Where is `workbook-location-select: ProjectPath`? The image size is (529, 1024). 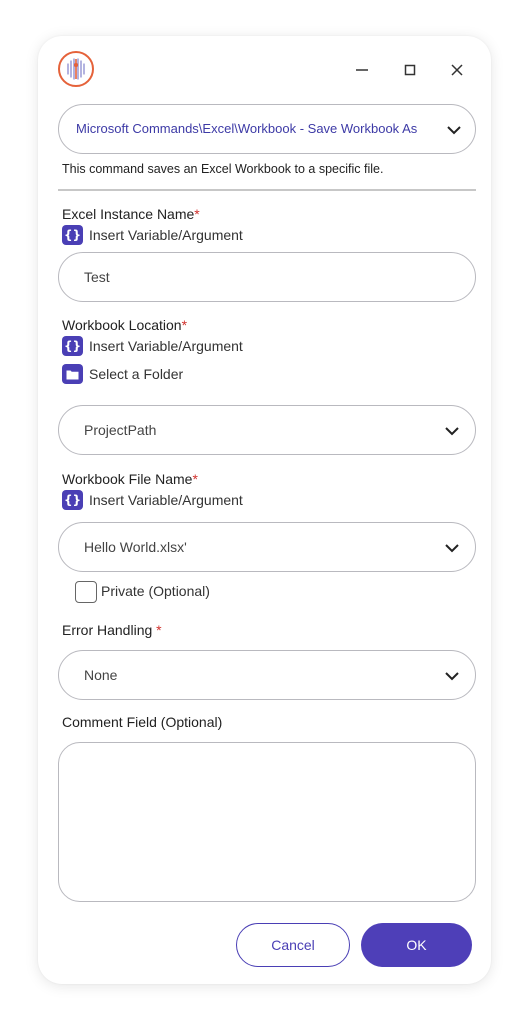
workbook-location-select: ProjectPath is located at coordinates (267, 430).